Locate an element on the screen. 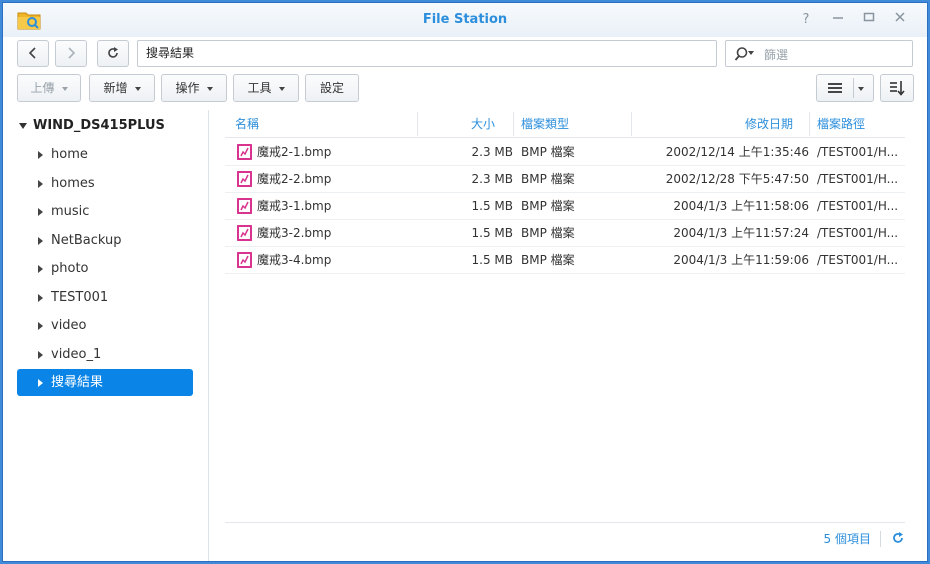  sidebar-item-label: TEST001 is located at coordinates (80, 297).